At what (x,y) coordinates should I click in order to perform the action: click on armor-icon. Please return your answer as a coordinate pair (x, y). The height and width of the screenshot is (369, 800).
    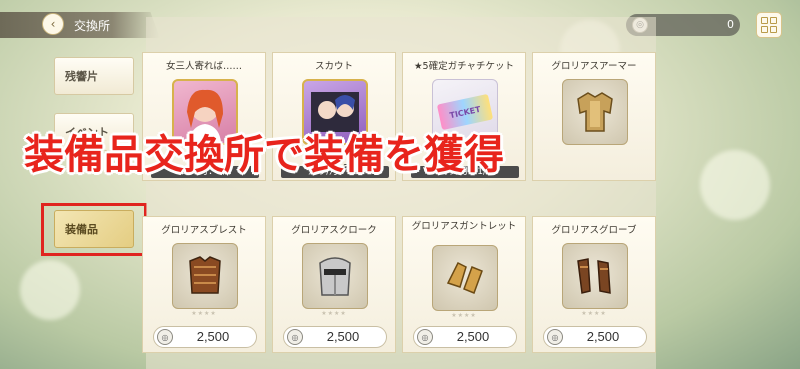
    Looking at the image, I should click on (595, 112).